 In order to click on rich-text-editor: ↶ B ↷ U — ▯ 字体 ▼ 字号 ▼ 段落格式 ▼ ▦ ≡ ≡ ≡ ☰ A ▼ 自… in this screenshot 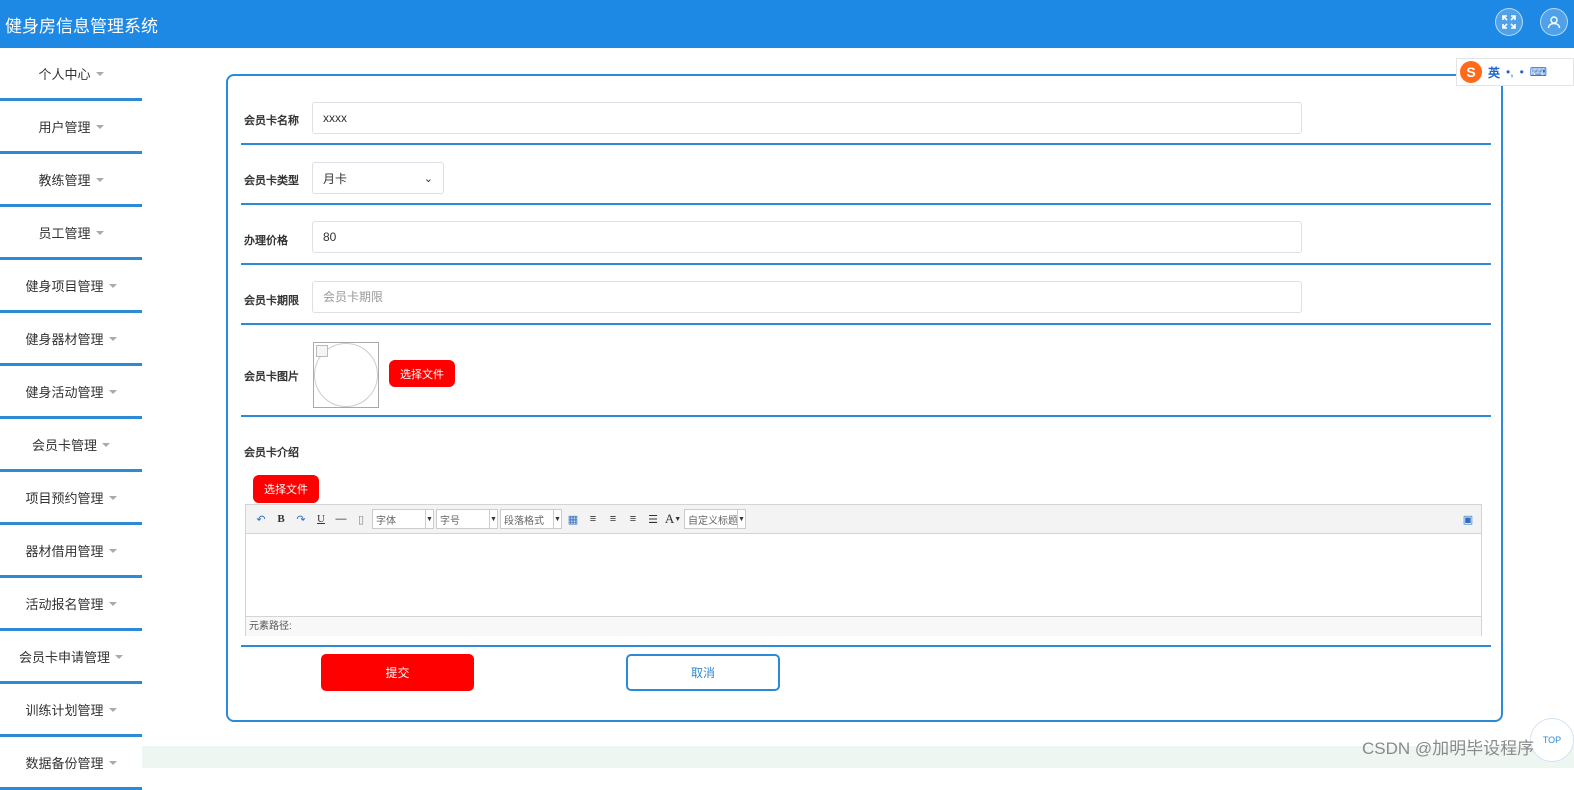, I will do `click(863, 570)`.